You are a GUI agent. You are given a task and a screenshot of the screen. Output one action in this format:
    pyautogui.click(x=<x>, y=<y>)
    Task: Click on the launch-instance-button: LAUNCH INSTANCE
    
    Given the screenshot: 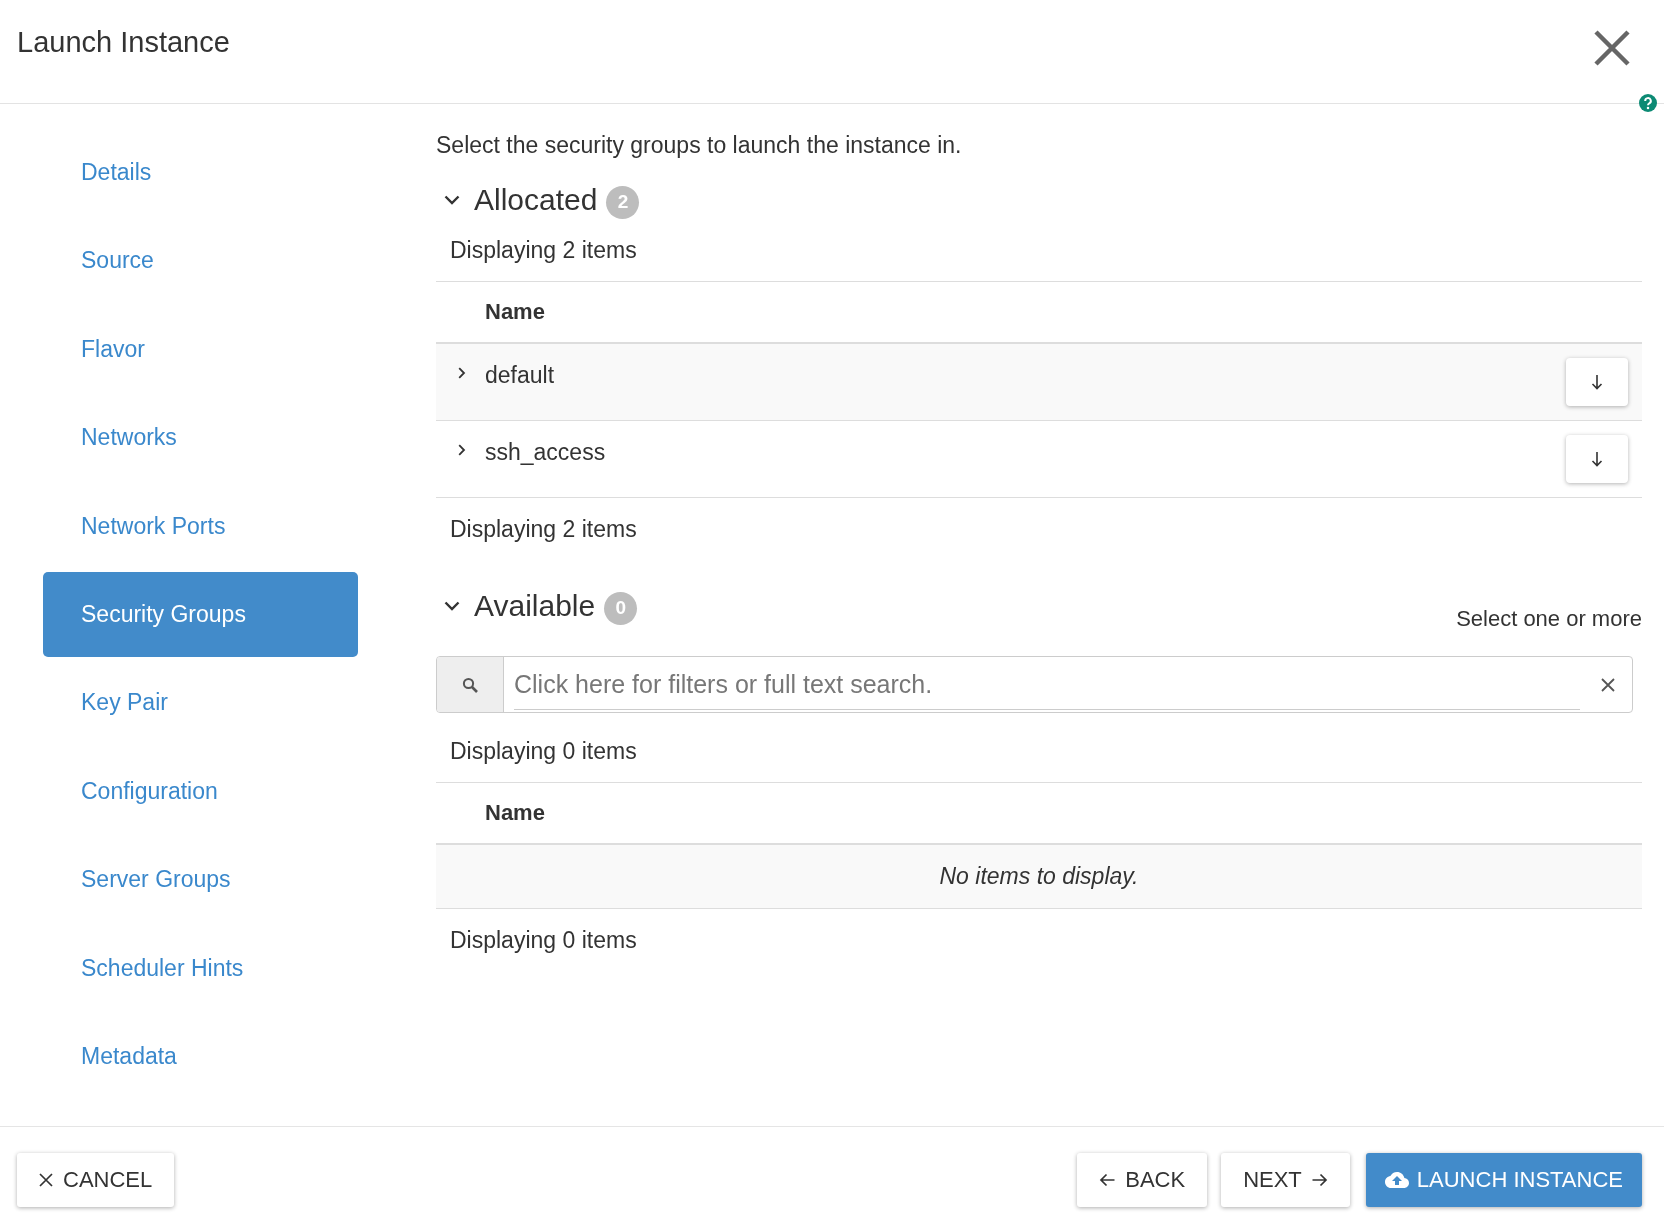 What is the action you would take?
    pyautogui.click(x=1503, y=1180)
    